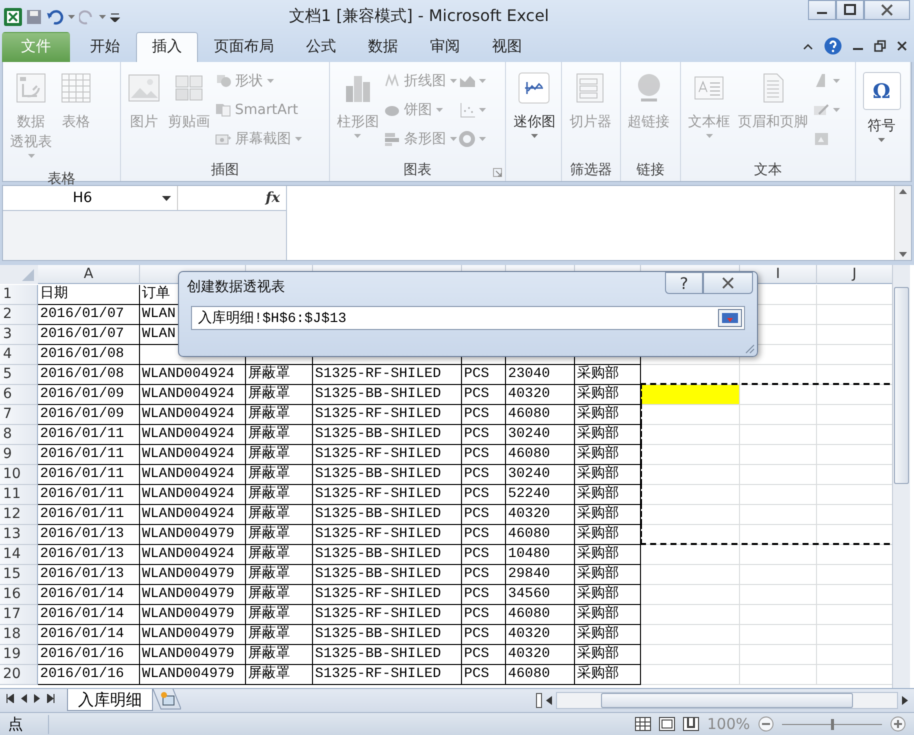  What do you see at coordinates (28, 724) in the screenshot?
I see `status-mode: 点` at bounding box center [28, 724].